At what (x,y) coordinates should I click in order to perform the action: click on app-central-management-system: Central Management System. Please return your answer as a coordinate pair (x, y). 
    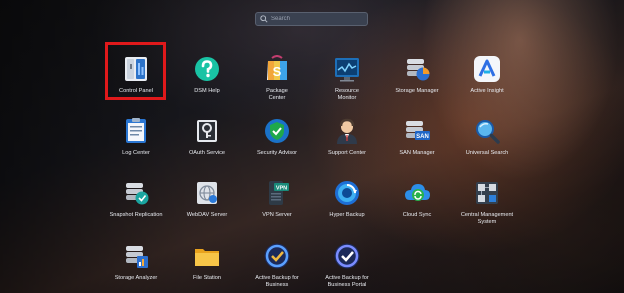
    Looking at the image, I should click on (487, 199).